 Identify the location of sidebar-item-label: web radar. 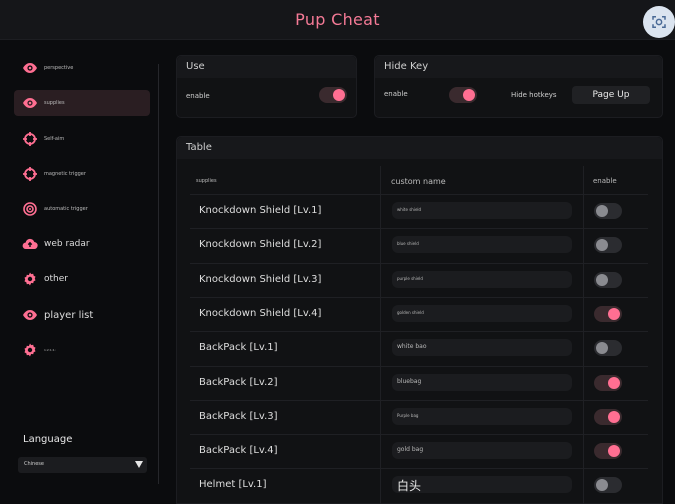
(67, 244).